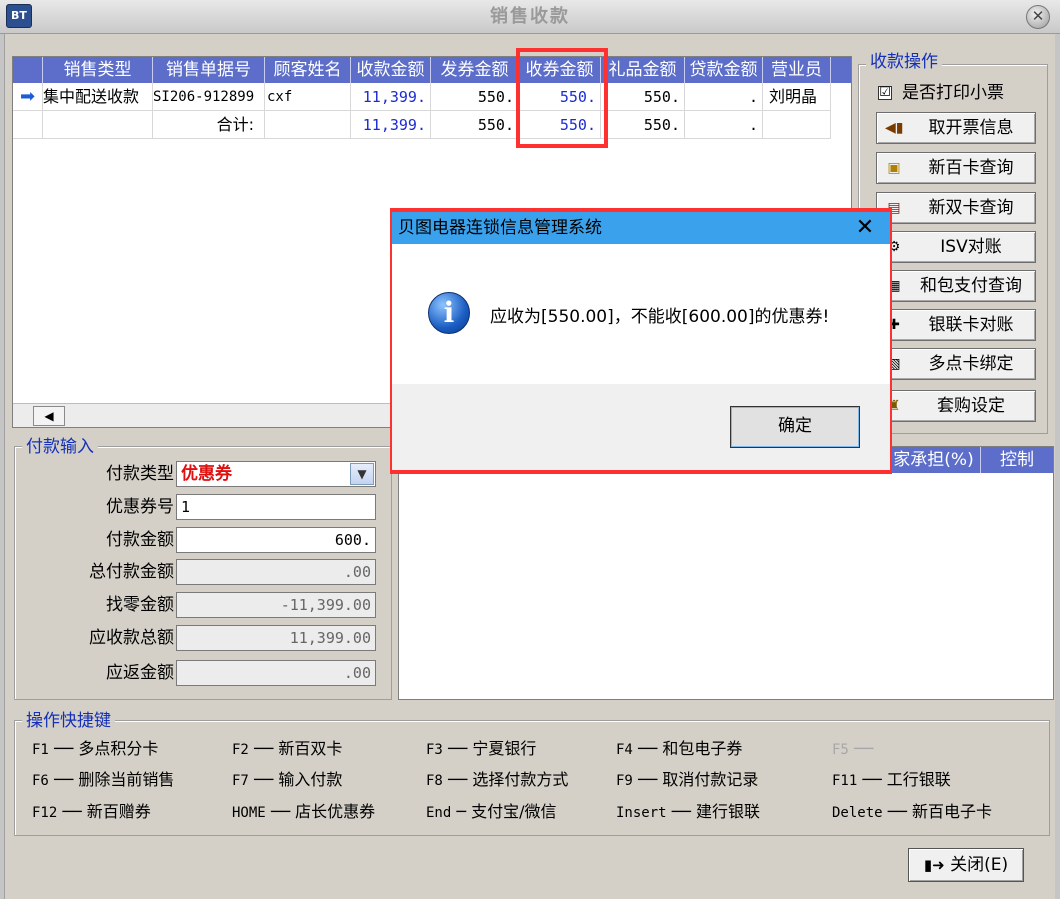  Describe the element at coordinates (643, 97) in the screenshot. I see `cell-gift: 550.` at that location.